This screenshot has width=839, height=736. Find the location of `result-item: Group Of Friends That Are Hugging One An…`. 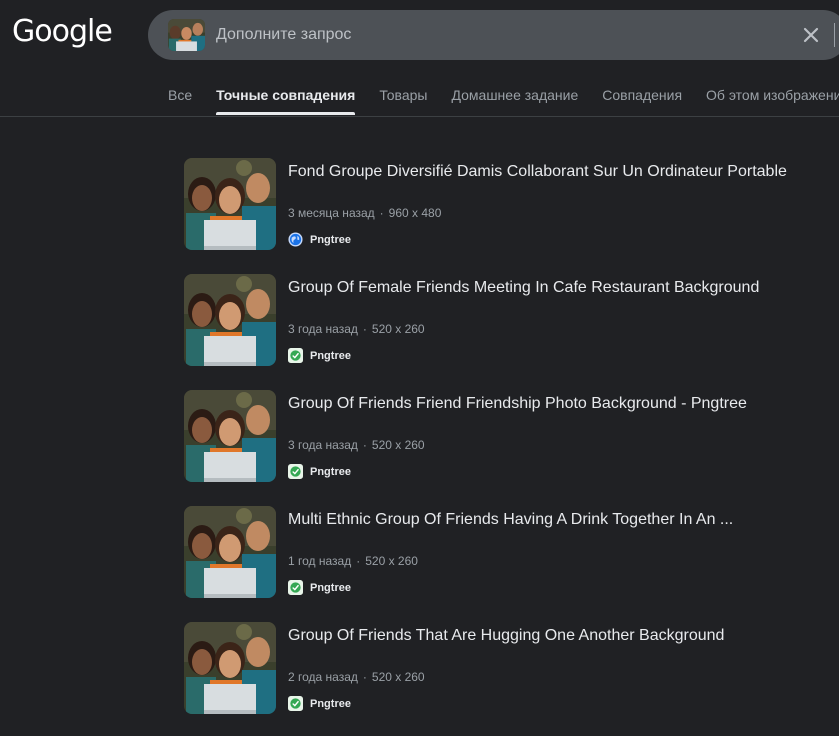

result-item: Group Of Friends That Are Hugging One An… is located at coordinates (511, 668).